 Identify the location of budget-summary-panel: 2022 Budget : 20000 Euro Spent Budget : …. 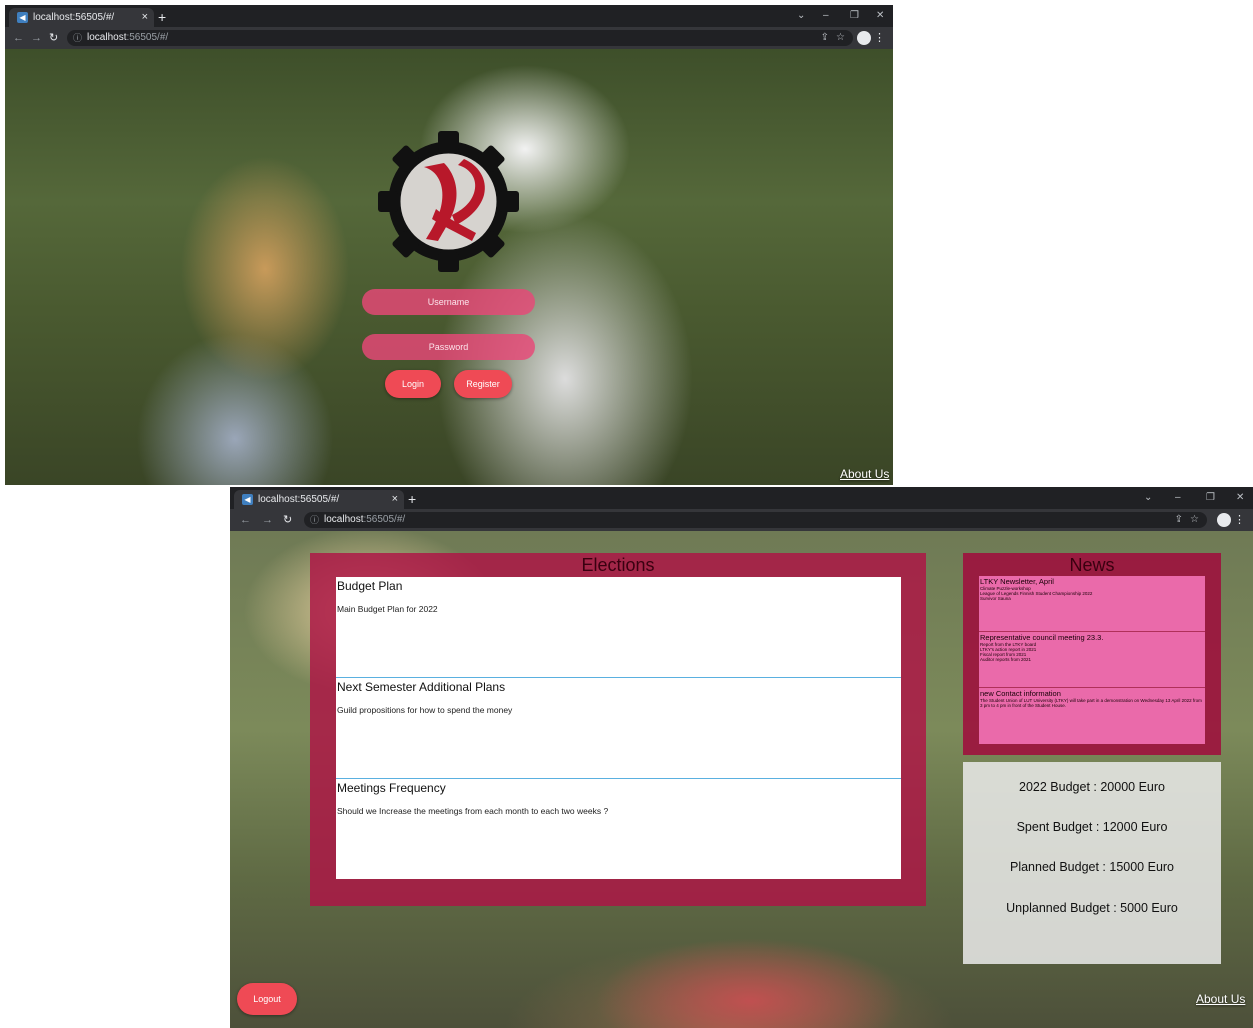
(1092, 863).